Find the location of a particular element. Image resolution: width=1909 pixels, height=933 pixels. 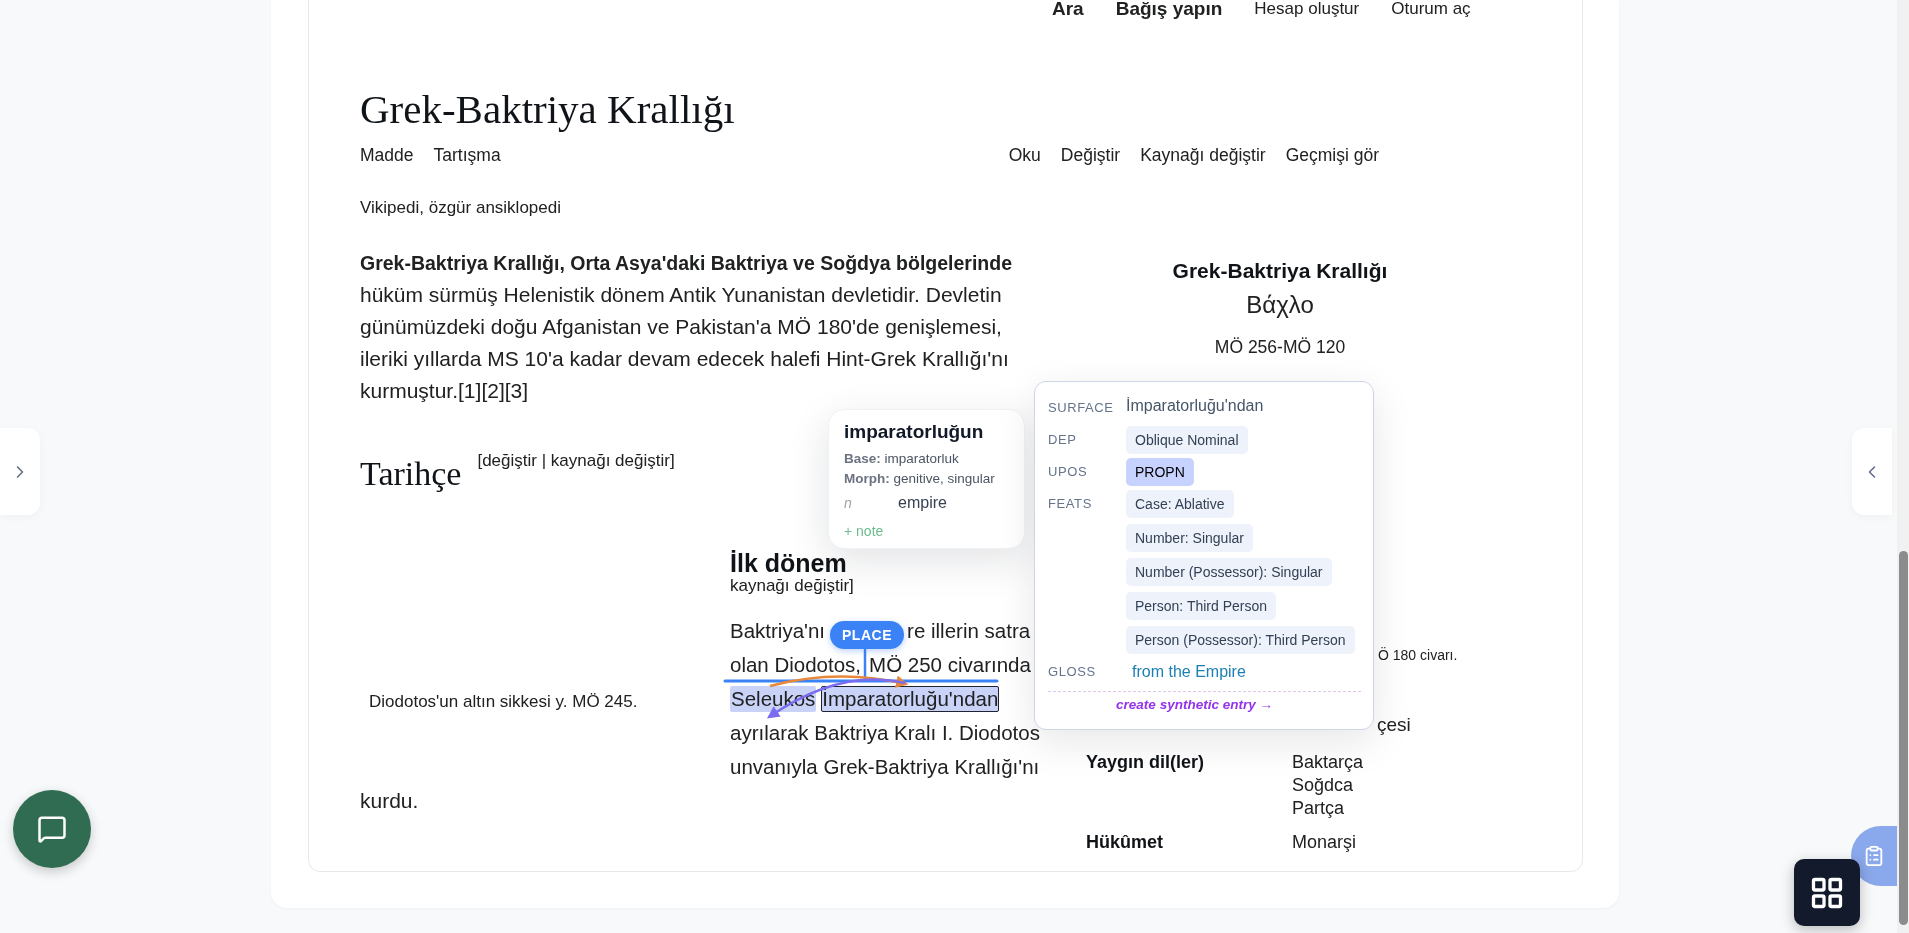

field-label: UPOS is located at coordinates (1068, 472).